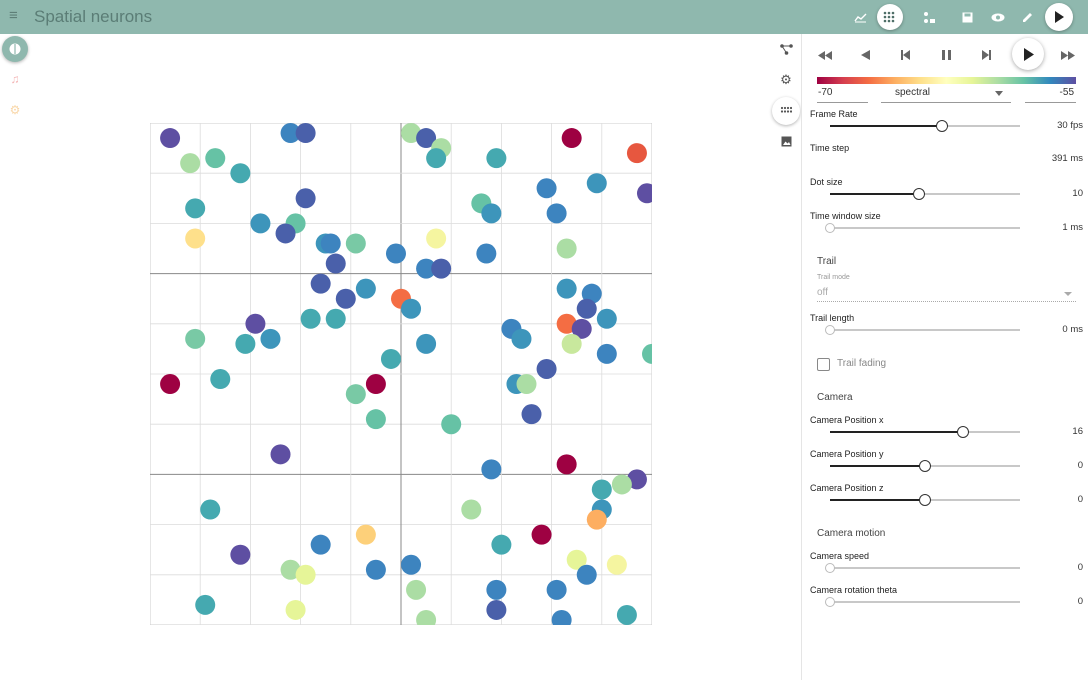  What do you see at coordinates (15, 49) in the screenshot?
I see `brain-icon` at bounding box center [15, 49].